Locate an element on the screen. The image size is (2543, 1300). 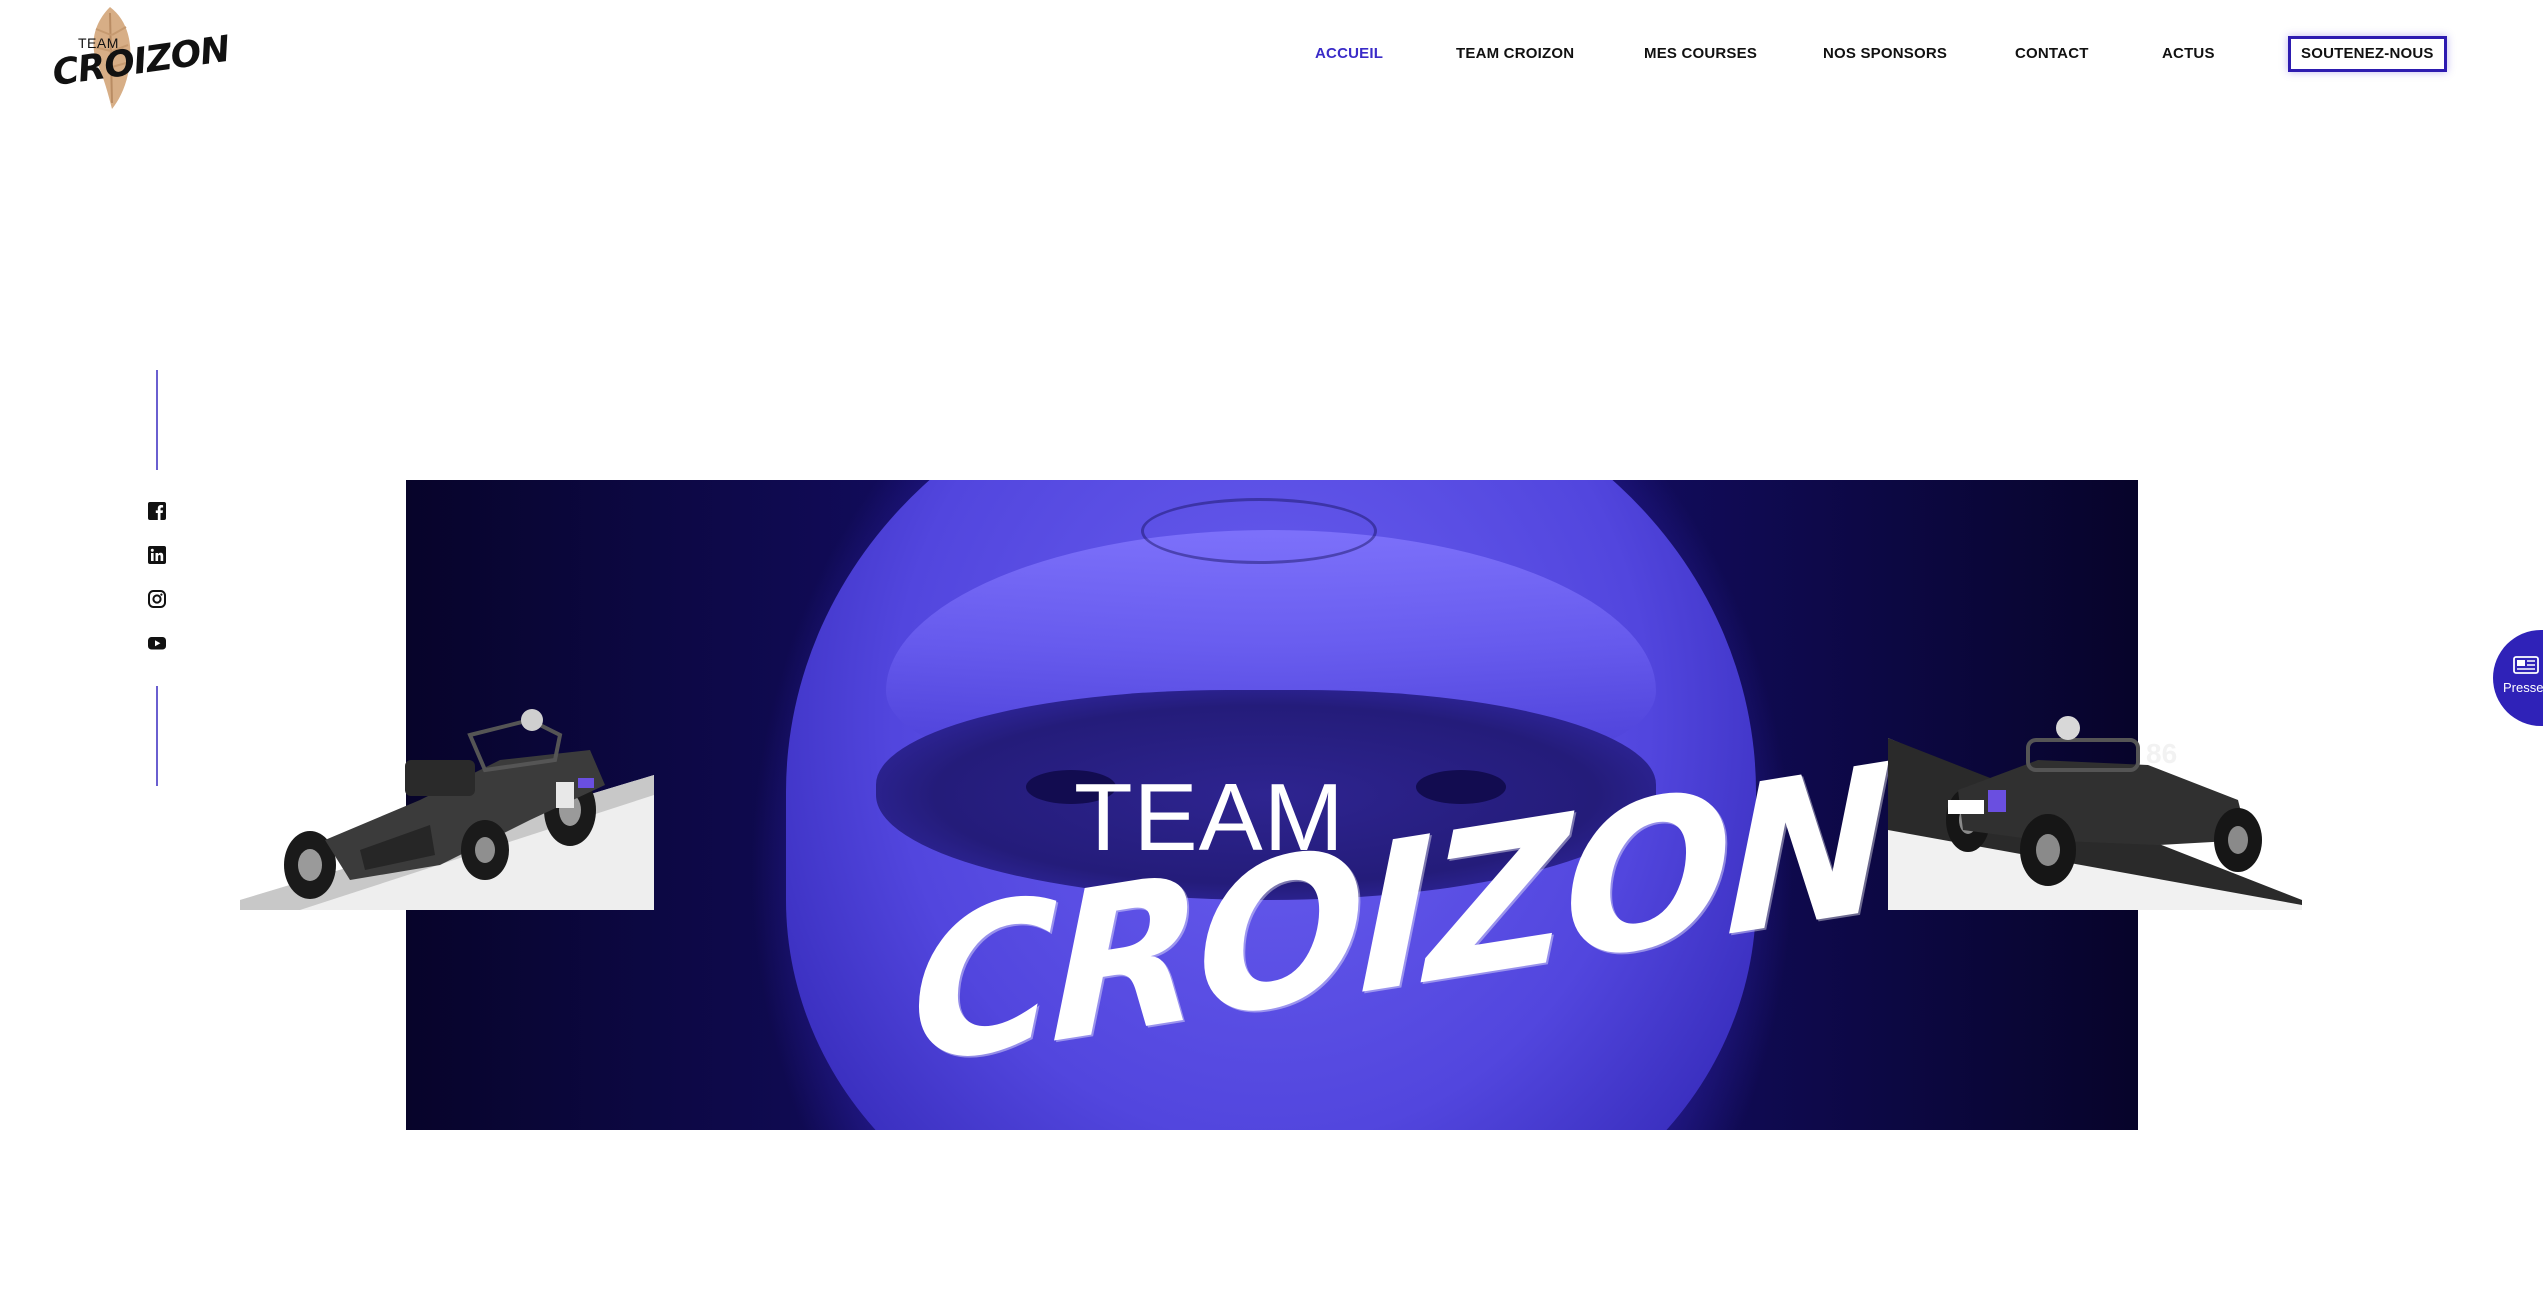
team-croizon-logo: TEAM CROIZON is located at coordinates (141, 57).